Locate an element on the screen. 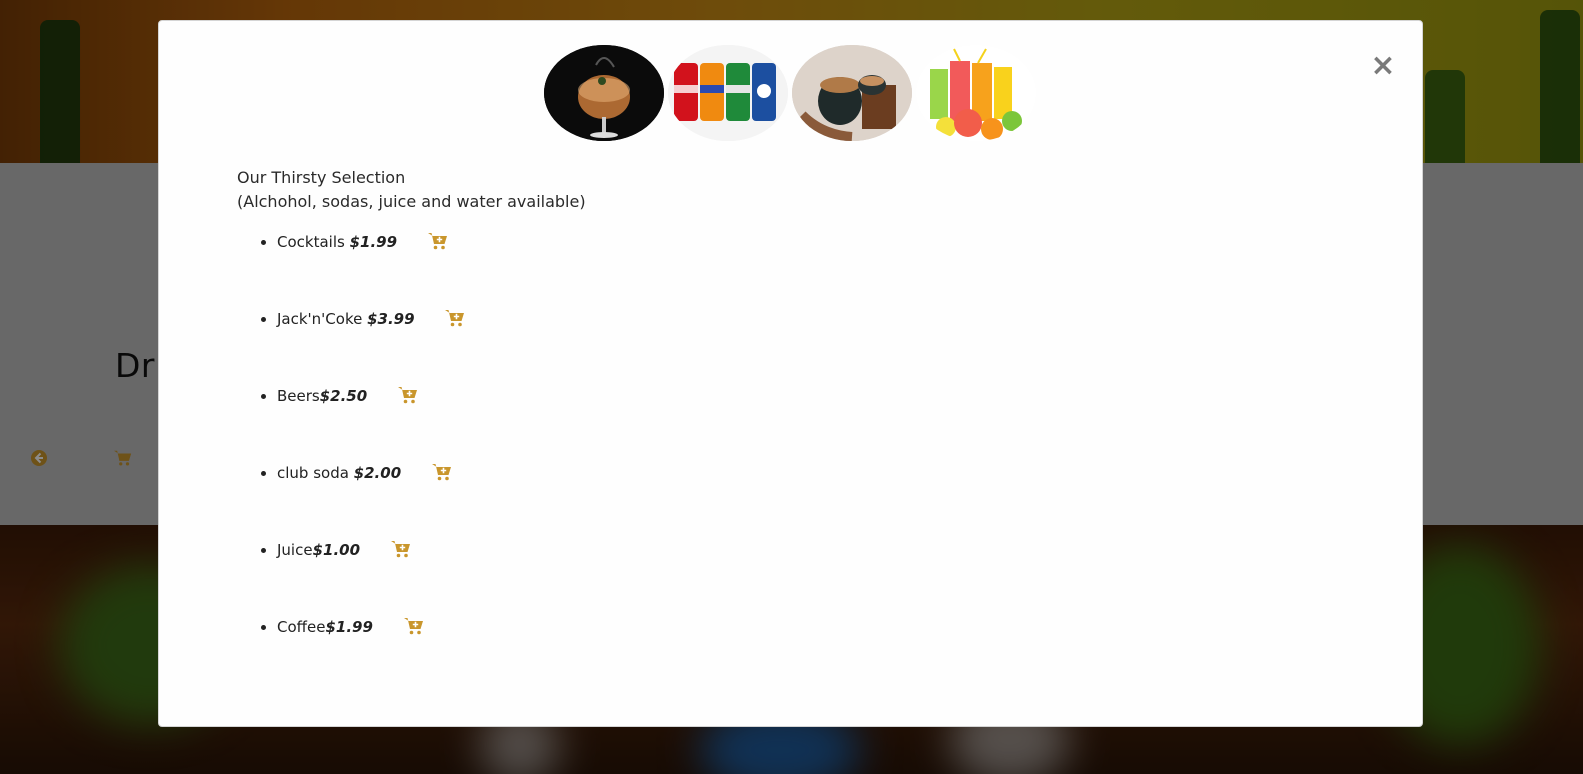  list-item: Coffee$1.99 is located at coordinates (371, 654).